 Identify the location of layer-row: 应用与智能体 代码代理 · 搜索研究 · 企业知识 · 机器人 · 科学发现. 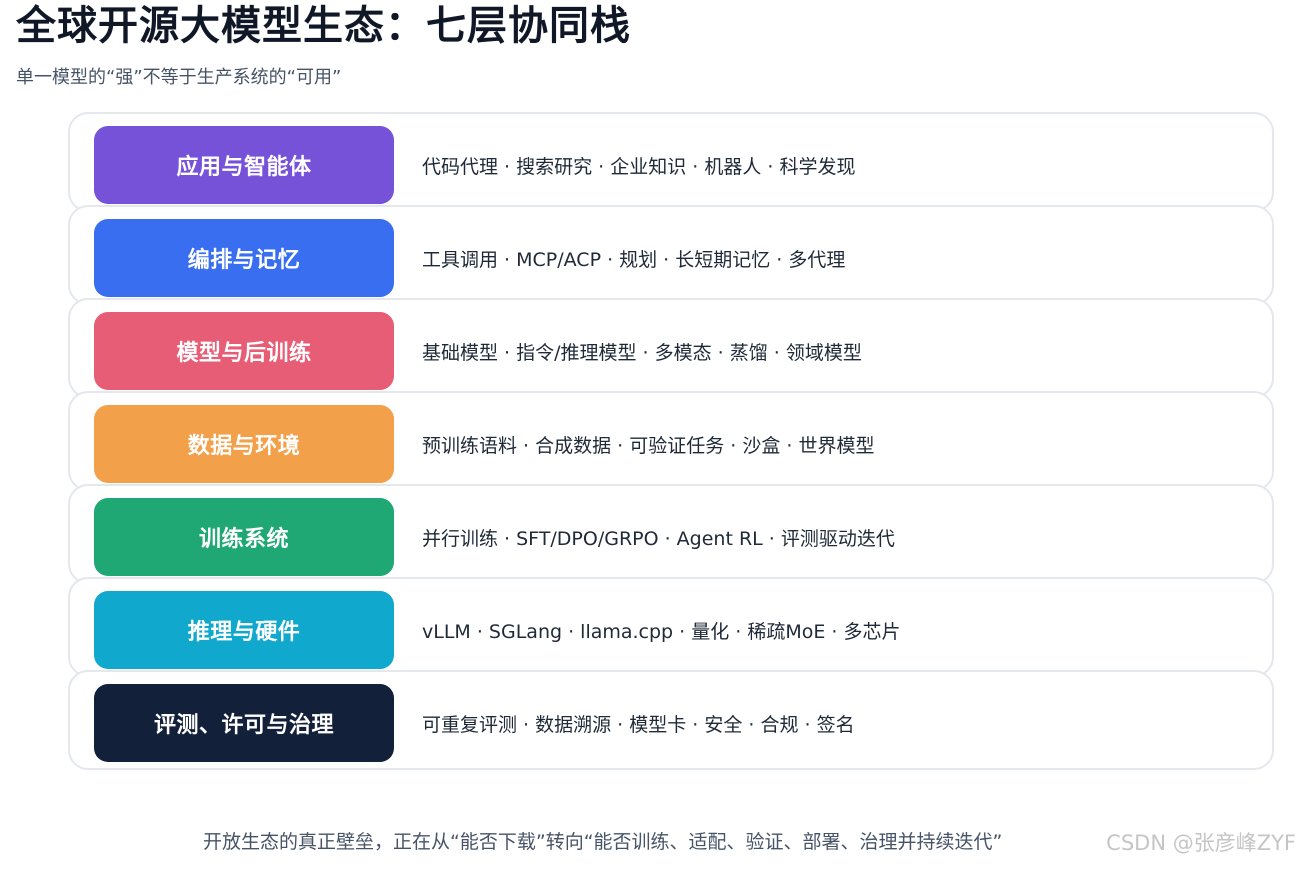
(671, 162).